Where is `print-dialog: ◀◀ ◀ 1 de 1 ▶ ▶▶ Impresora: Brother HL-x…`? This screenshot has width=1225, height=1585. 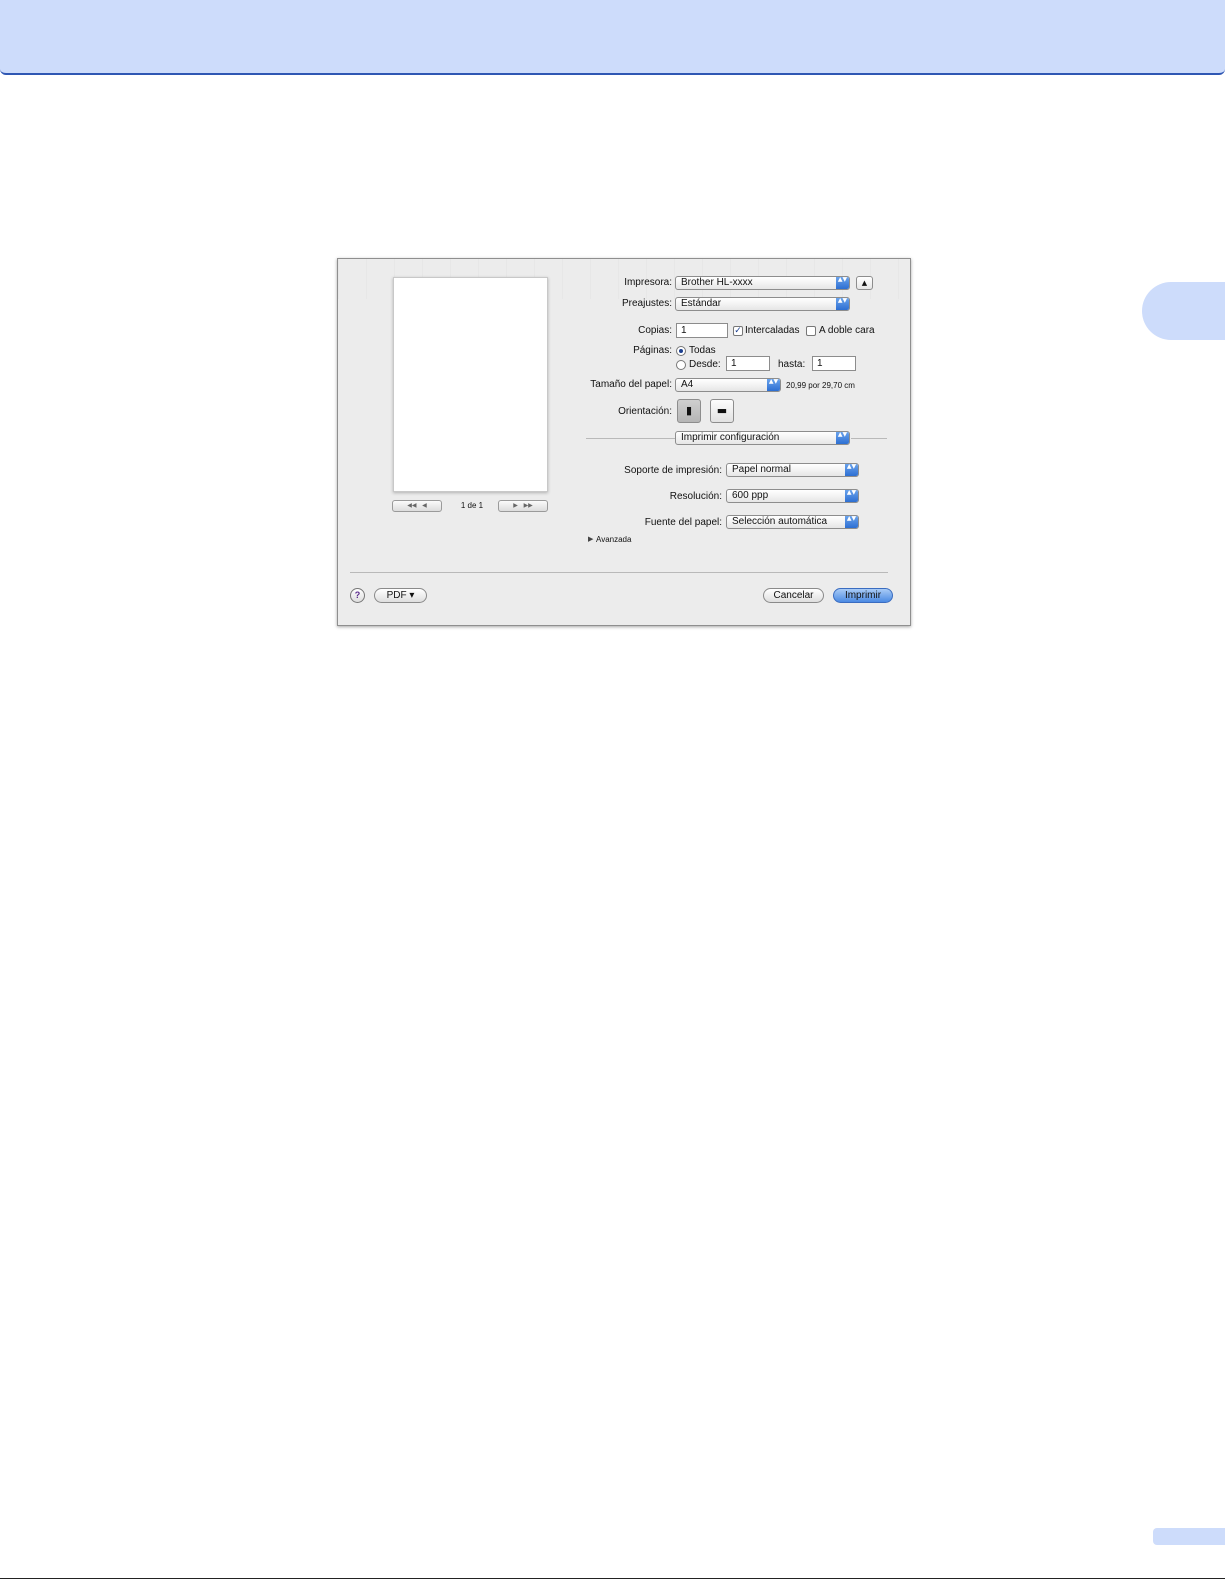
print-dialog: ◀◀ ◀ 1 de 1 ▶ ▶▶ Impresora: Brother HL-x… is located at coordinates (624, 442).